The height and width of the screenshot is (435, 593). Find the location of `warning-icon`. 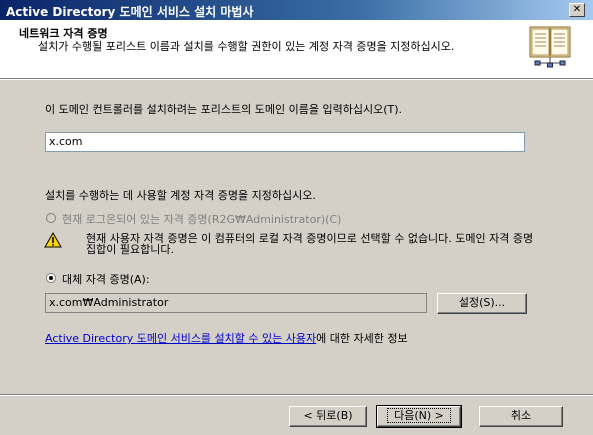

warning-icon is located at coordinates (53, 240).